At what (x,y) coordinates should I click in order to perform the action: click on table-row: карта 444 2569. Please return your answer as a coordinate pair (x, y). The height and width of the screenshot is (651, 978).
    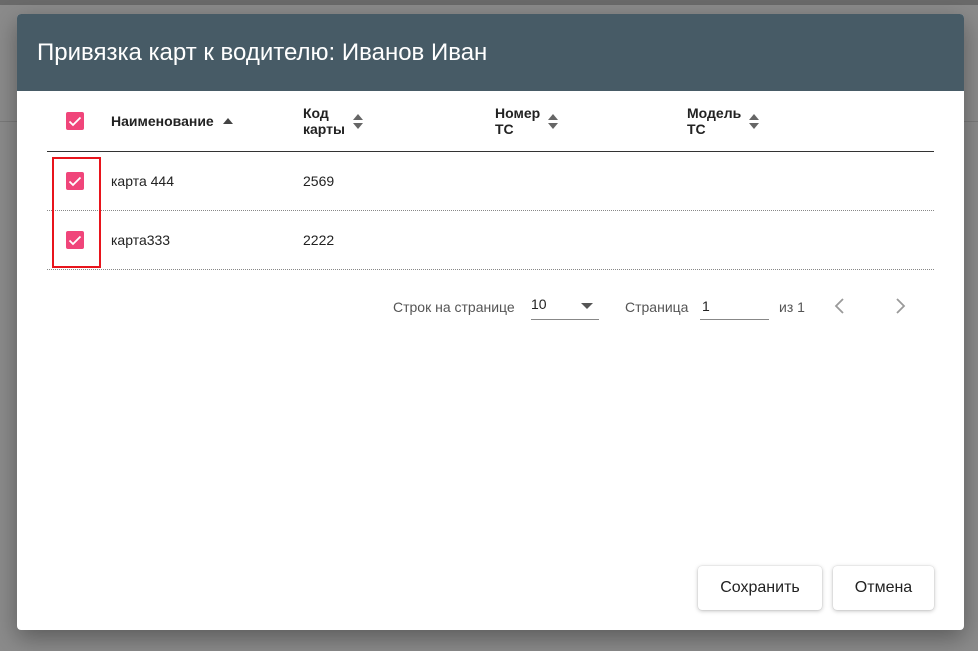
    Looking at the image, I should click on (490, 181).